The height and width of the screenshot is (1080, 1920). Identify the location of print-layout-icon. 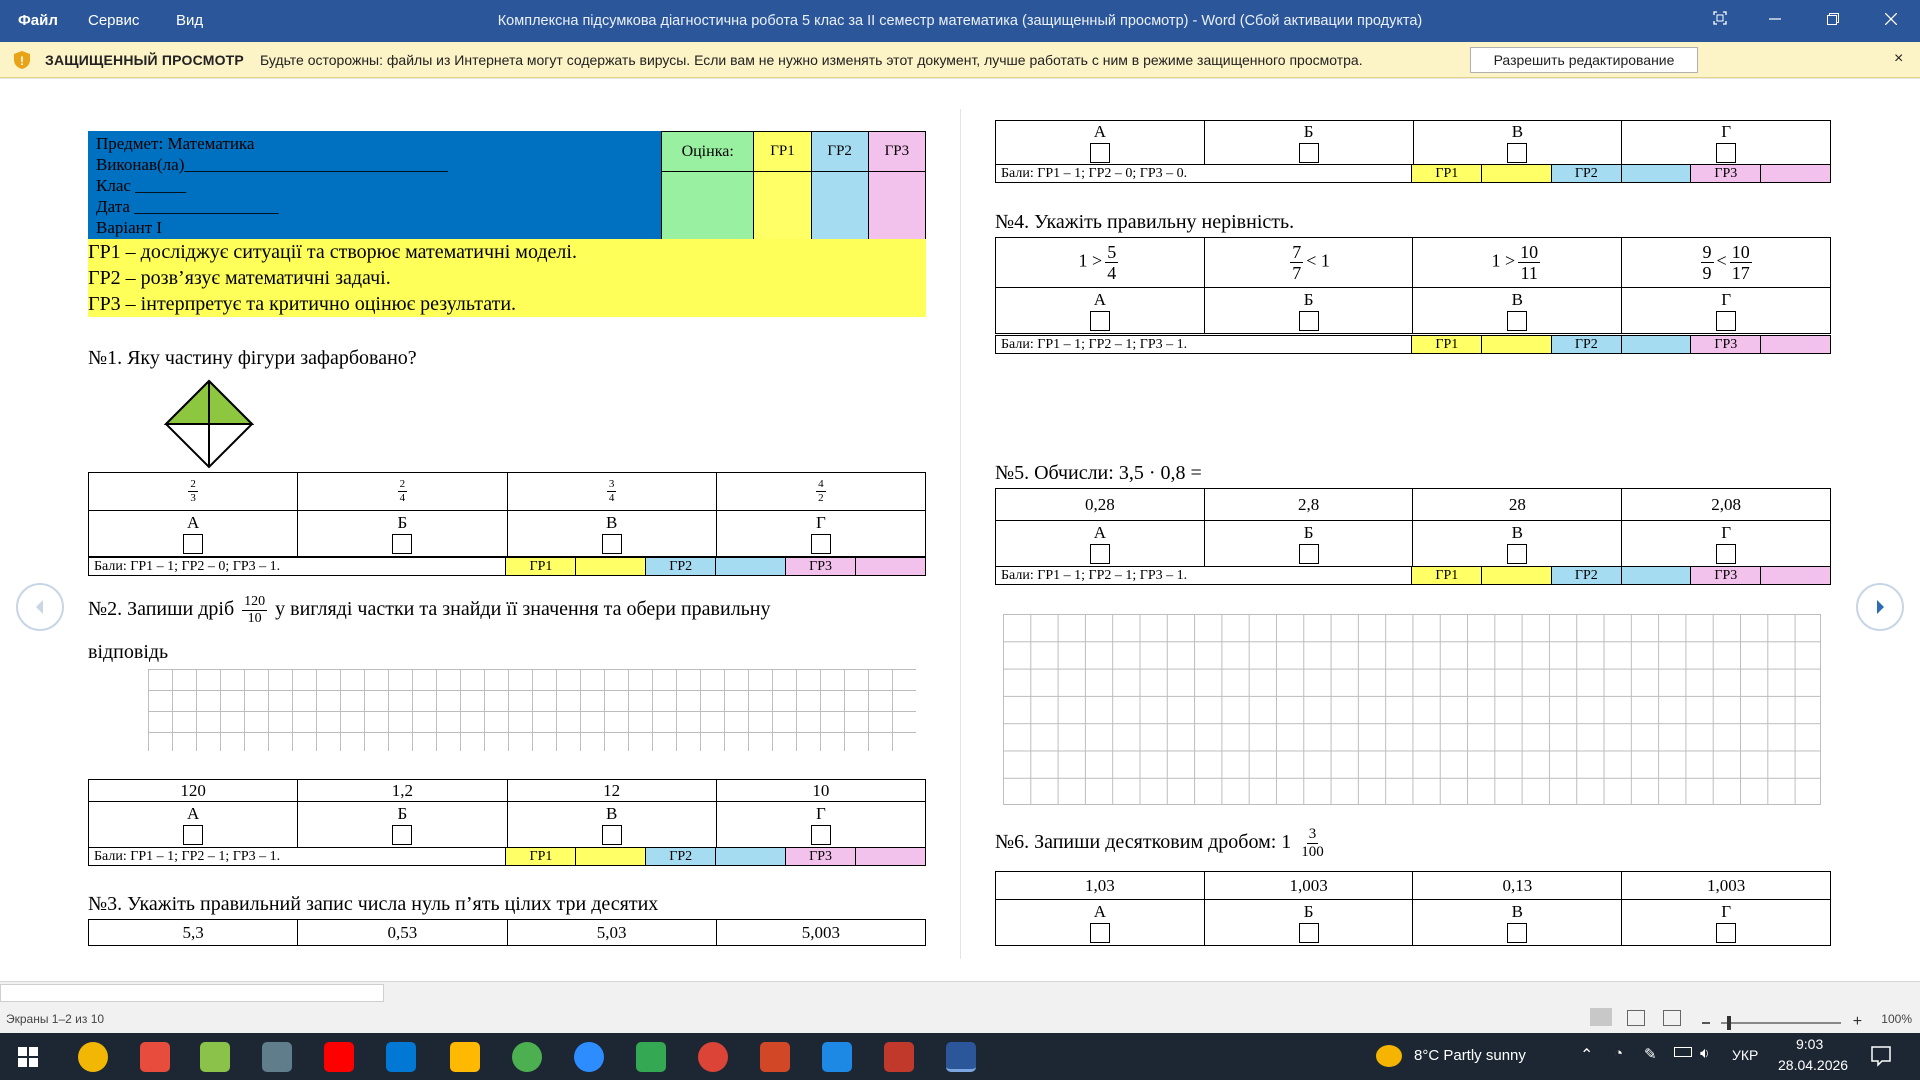
(1636, 1018).